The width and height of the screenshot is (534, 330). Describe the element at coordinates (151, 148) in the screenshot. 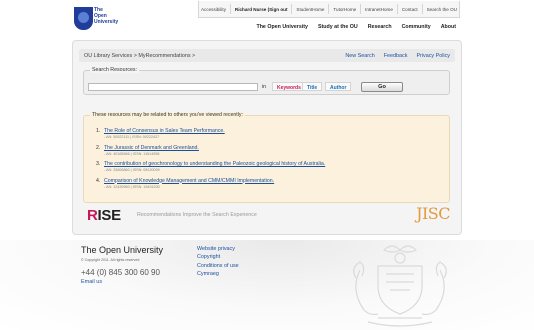

I see `recommendation-link: The Jurassic of Denmark and Greenland.` at that location.